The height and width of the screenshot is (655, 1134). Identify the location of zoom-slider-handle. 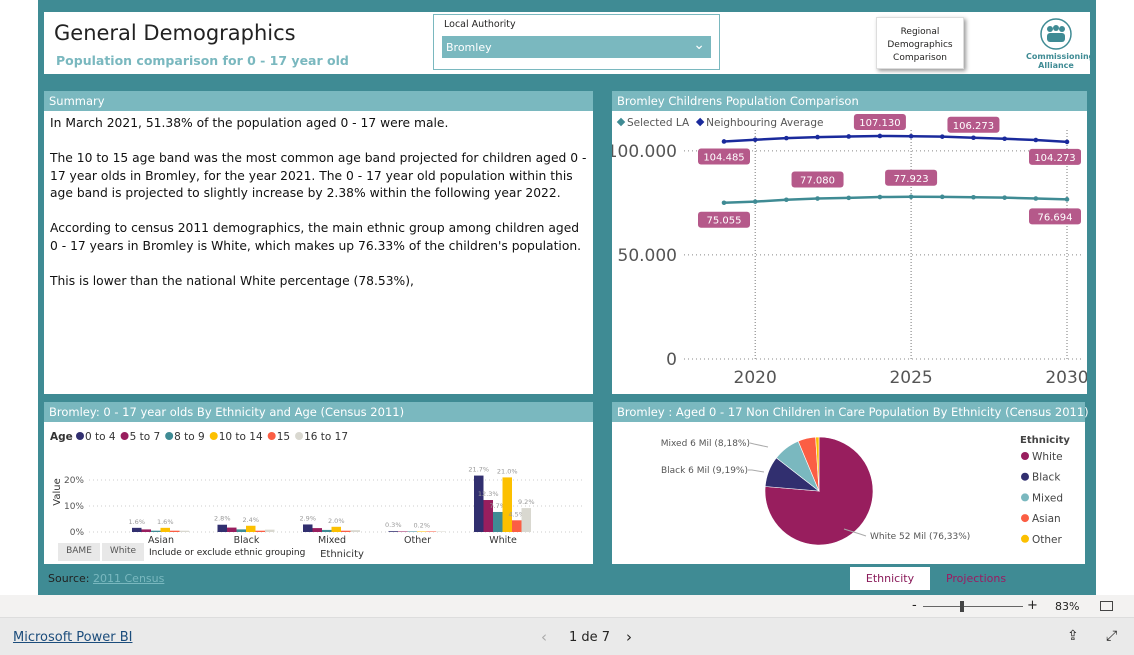
(962, 606).